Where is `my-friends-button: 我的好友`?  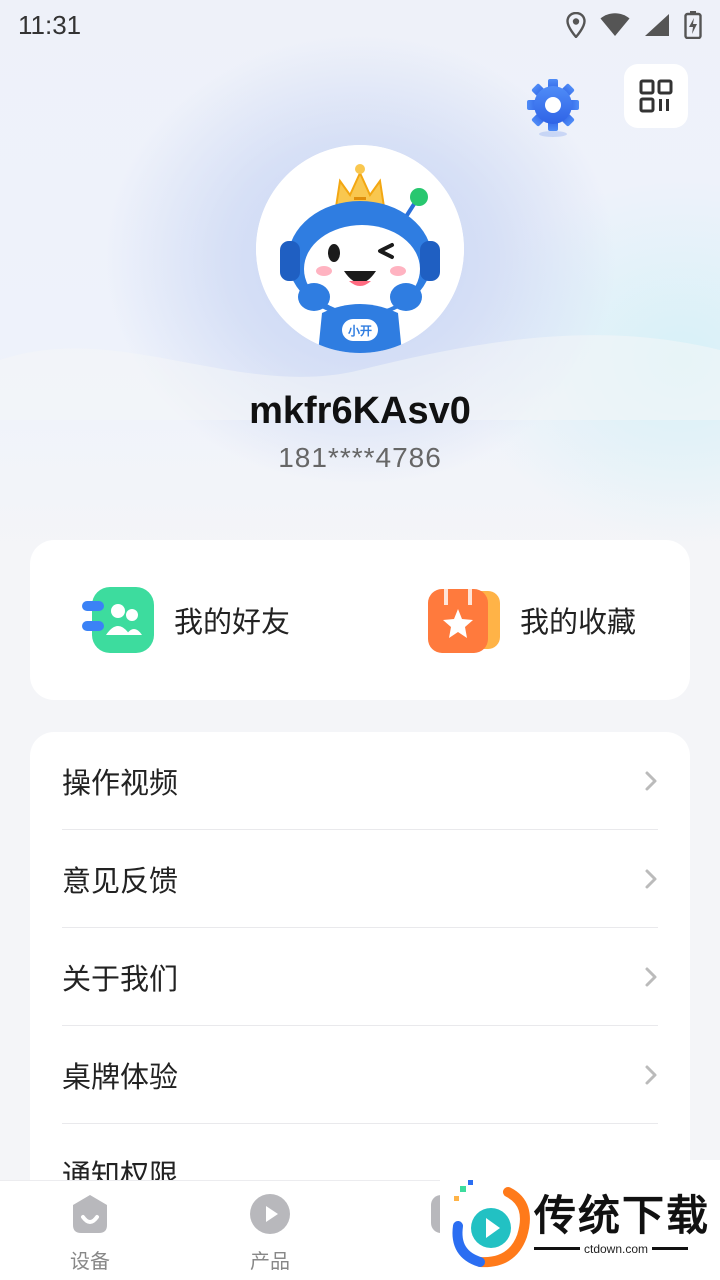 my-friends-button: 我的好友 is located at coordinates (185, 620).